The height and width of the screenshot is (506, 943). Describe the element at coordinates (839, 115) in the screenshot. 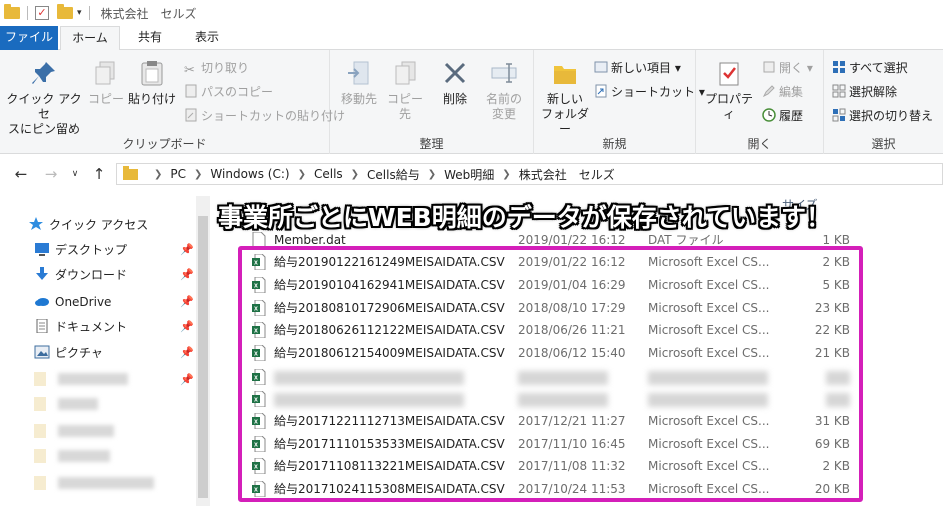

I see `invert-selection-icon` at that location.